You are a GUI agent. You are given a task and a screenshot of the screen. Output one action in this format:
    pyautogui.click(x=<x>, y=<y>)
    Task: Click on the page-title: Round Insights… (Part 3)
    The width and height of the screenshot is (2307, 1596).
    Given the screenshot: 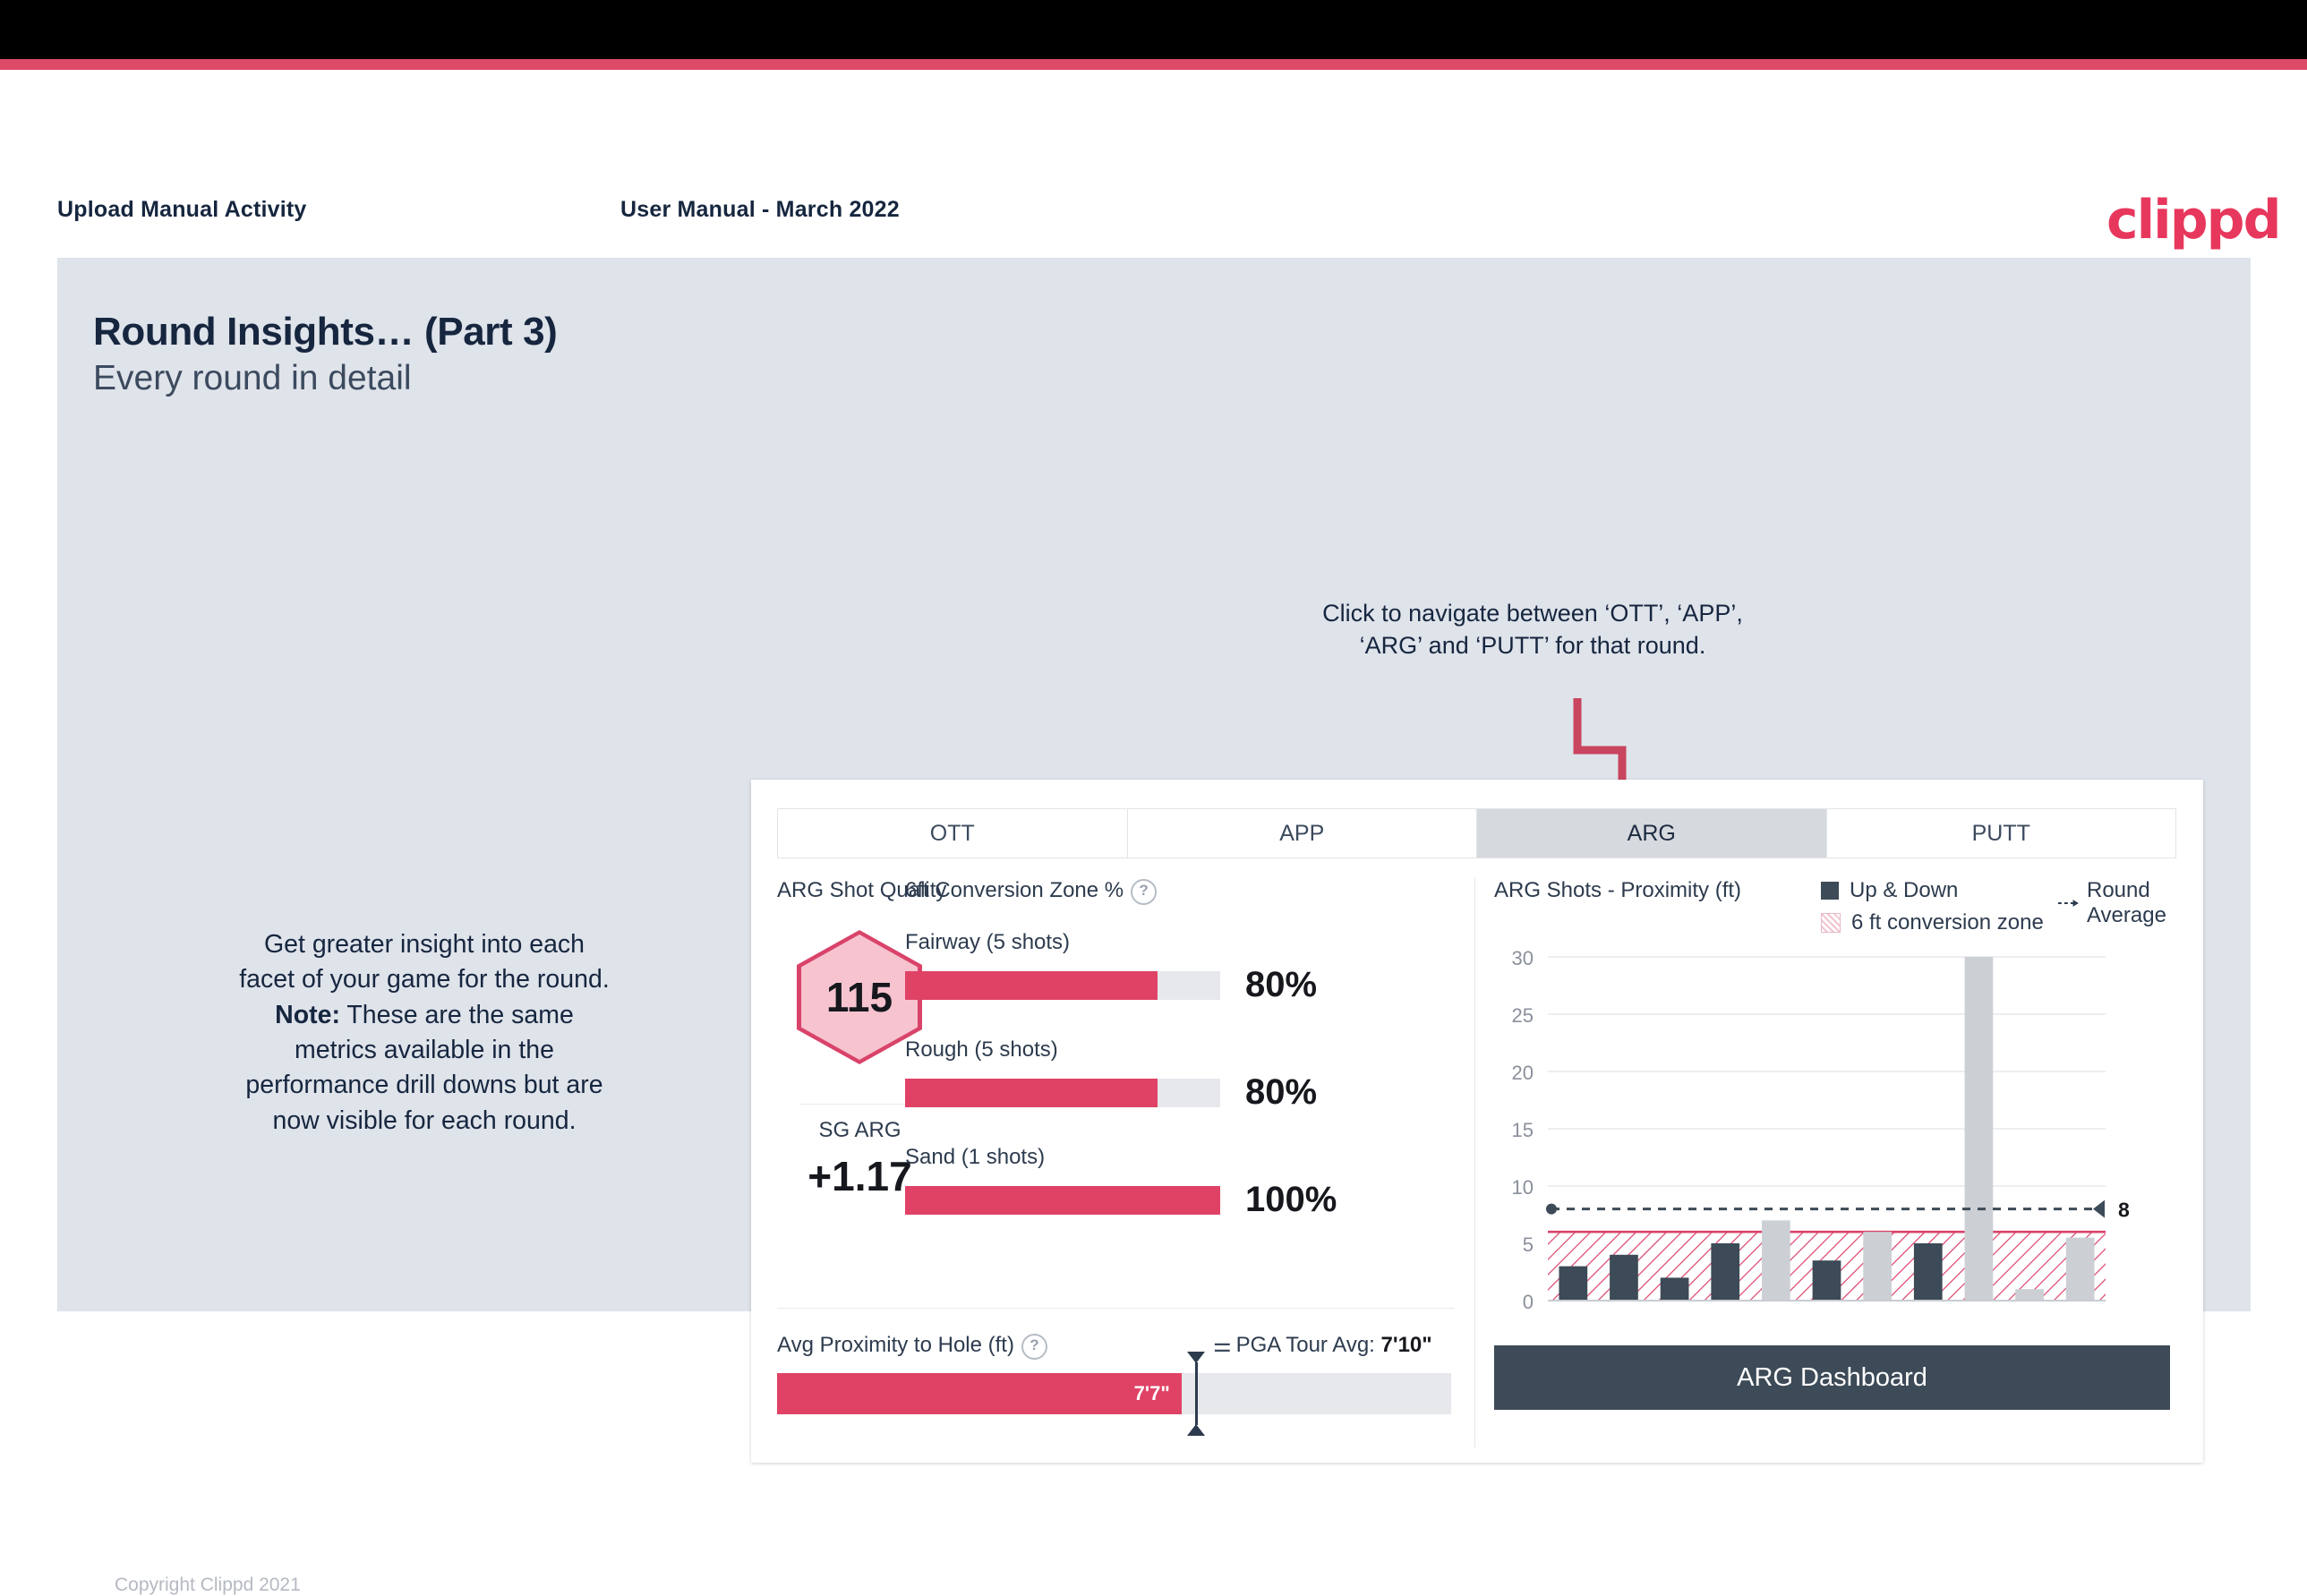 What is the action you would take?
    pyautogui.click(x=325, y=332)
    